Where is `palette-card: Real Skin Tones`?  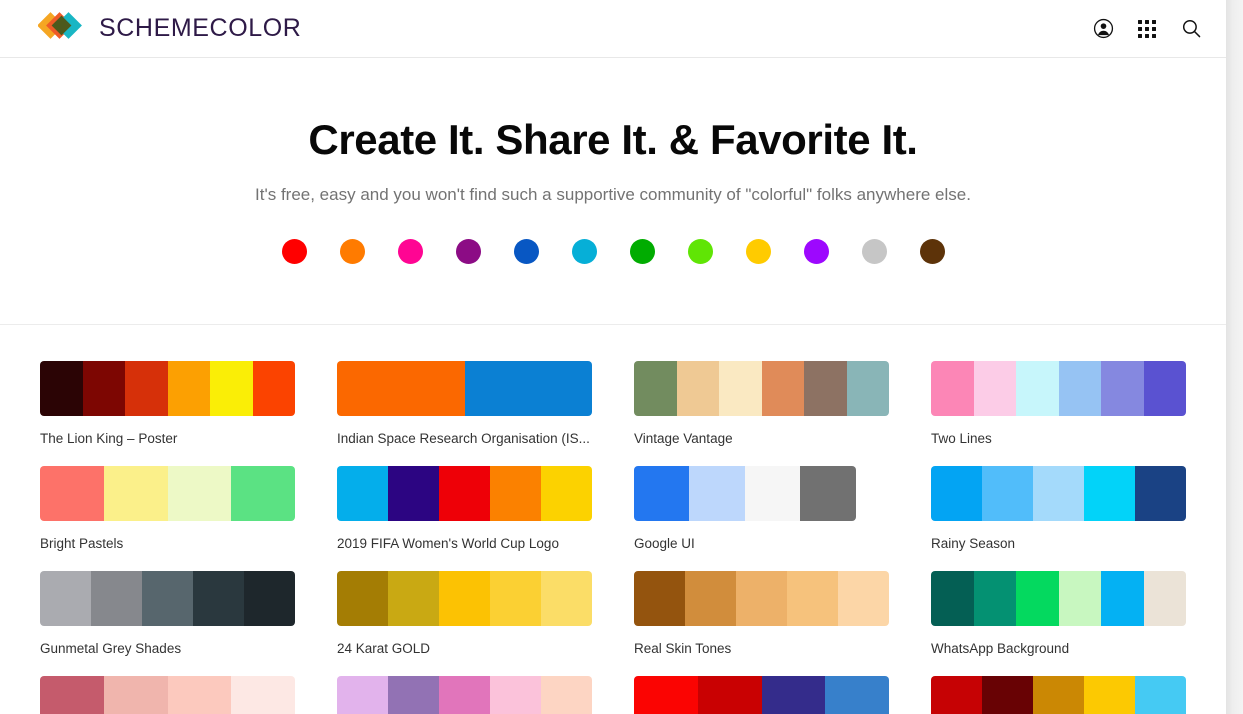
palette-card: Real Skin Tones is located at coordinates (761, 623).